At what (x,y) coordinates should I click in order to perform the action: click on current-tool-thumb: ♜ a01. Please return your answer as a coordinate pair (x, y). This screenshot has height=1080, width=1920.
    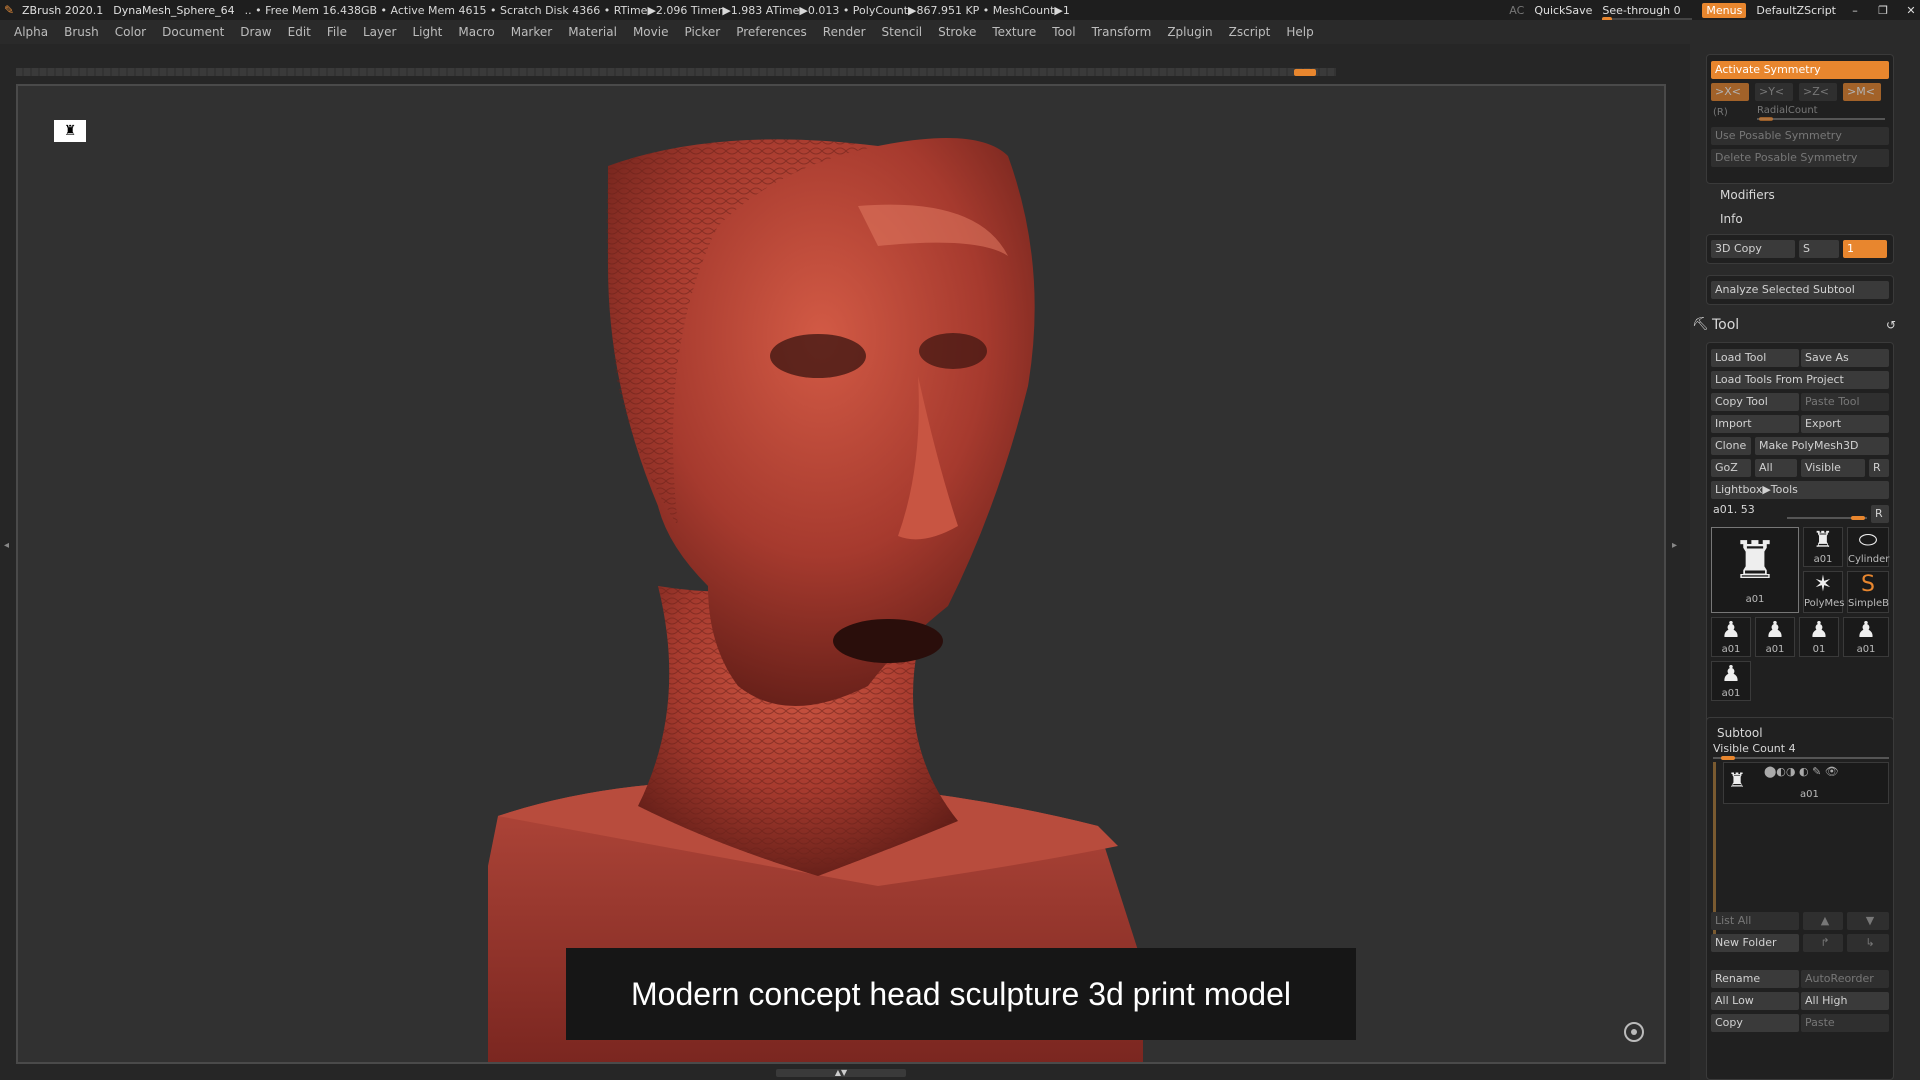
    Looking at the image, I should click on (1755, 570).